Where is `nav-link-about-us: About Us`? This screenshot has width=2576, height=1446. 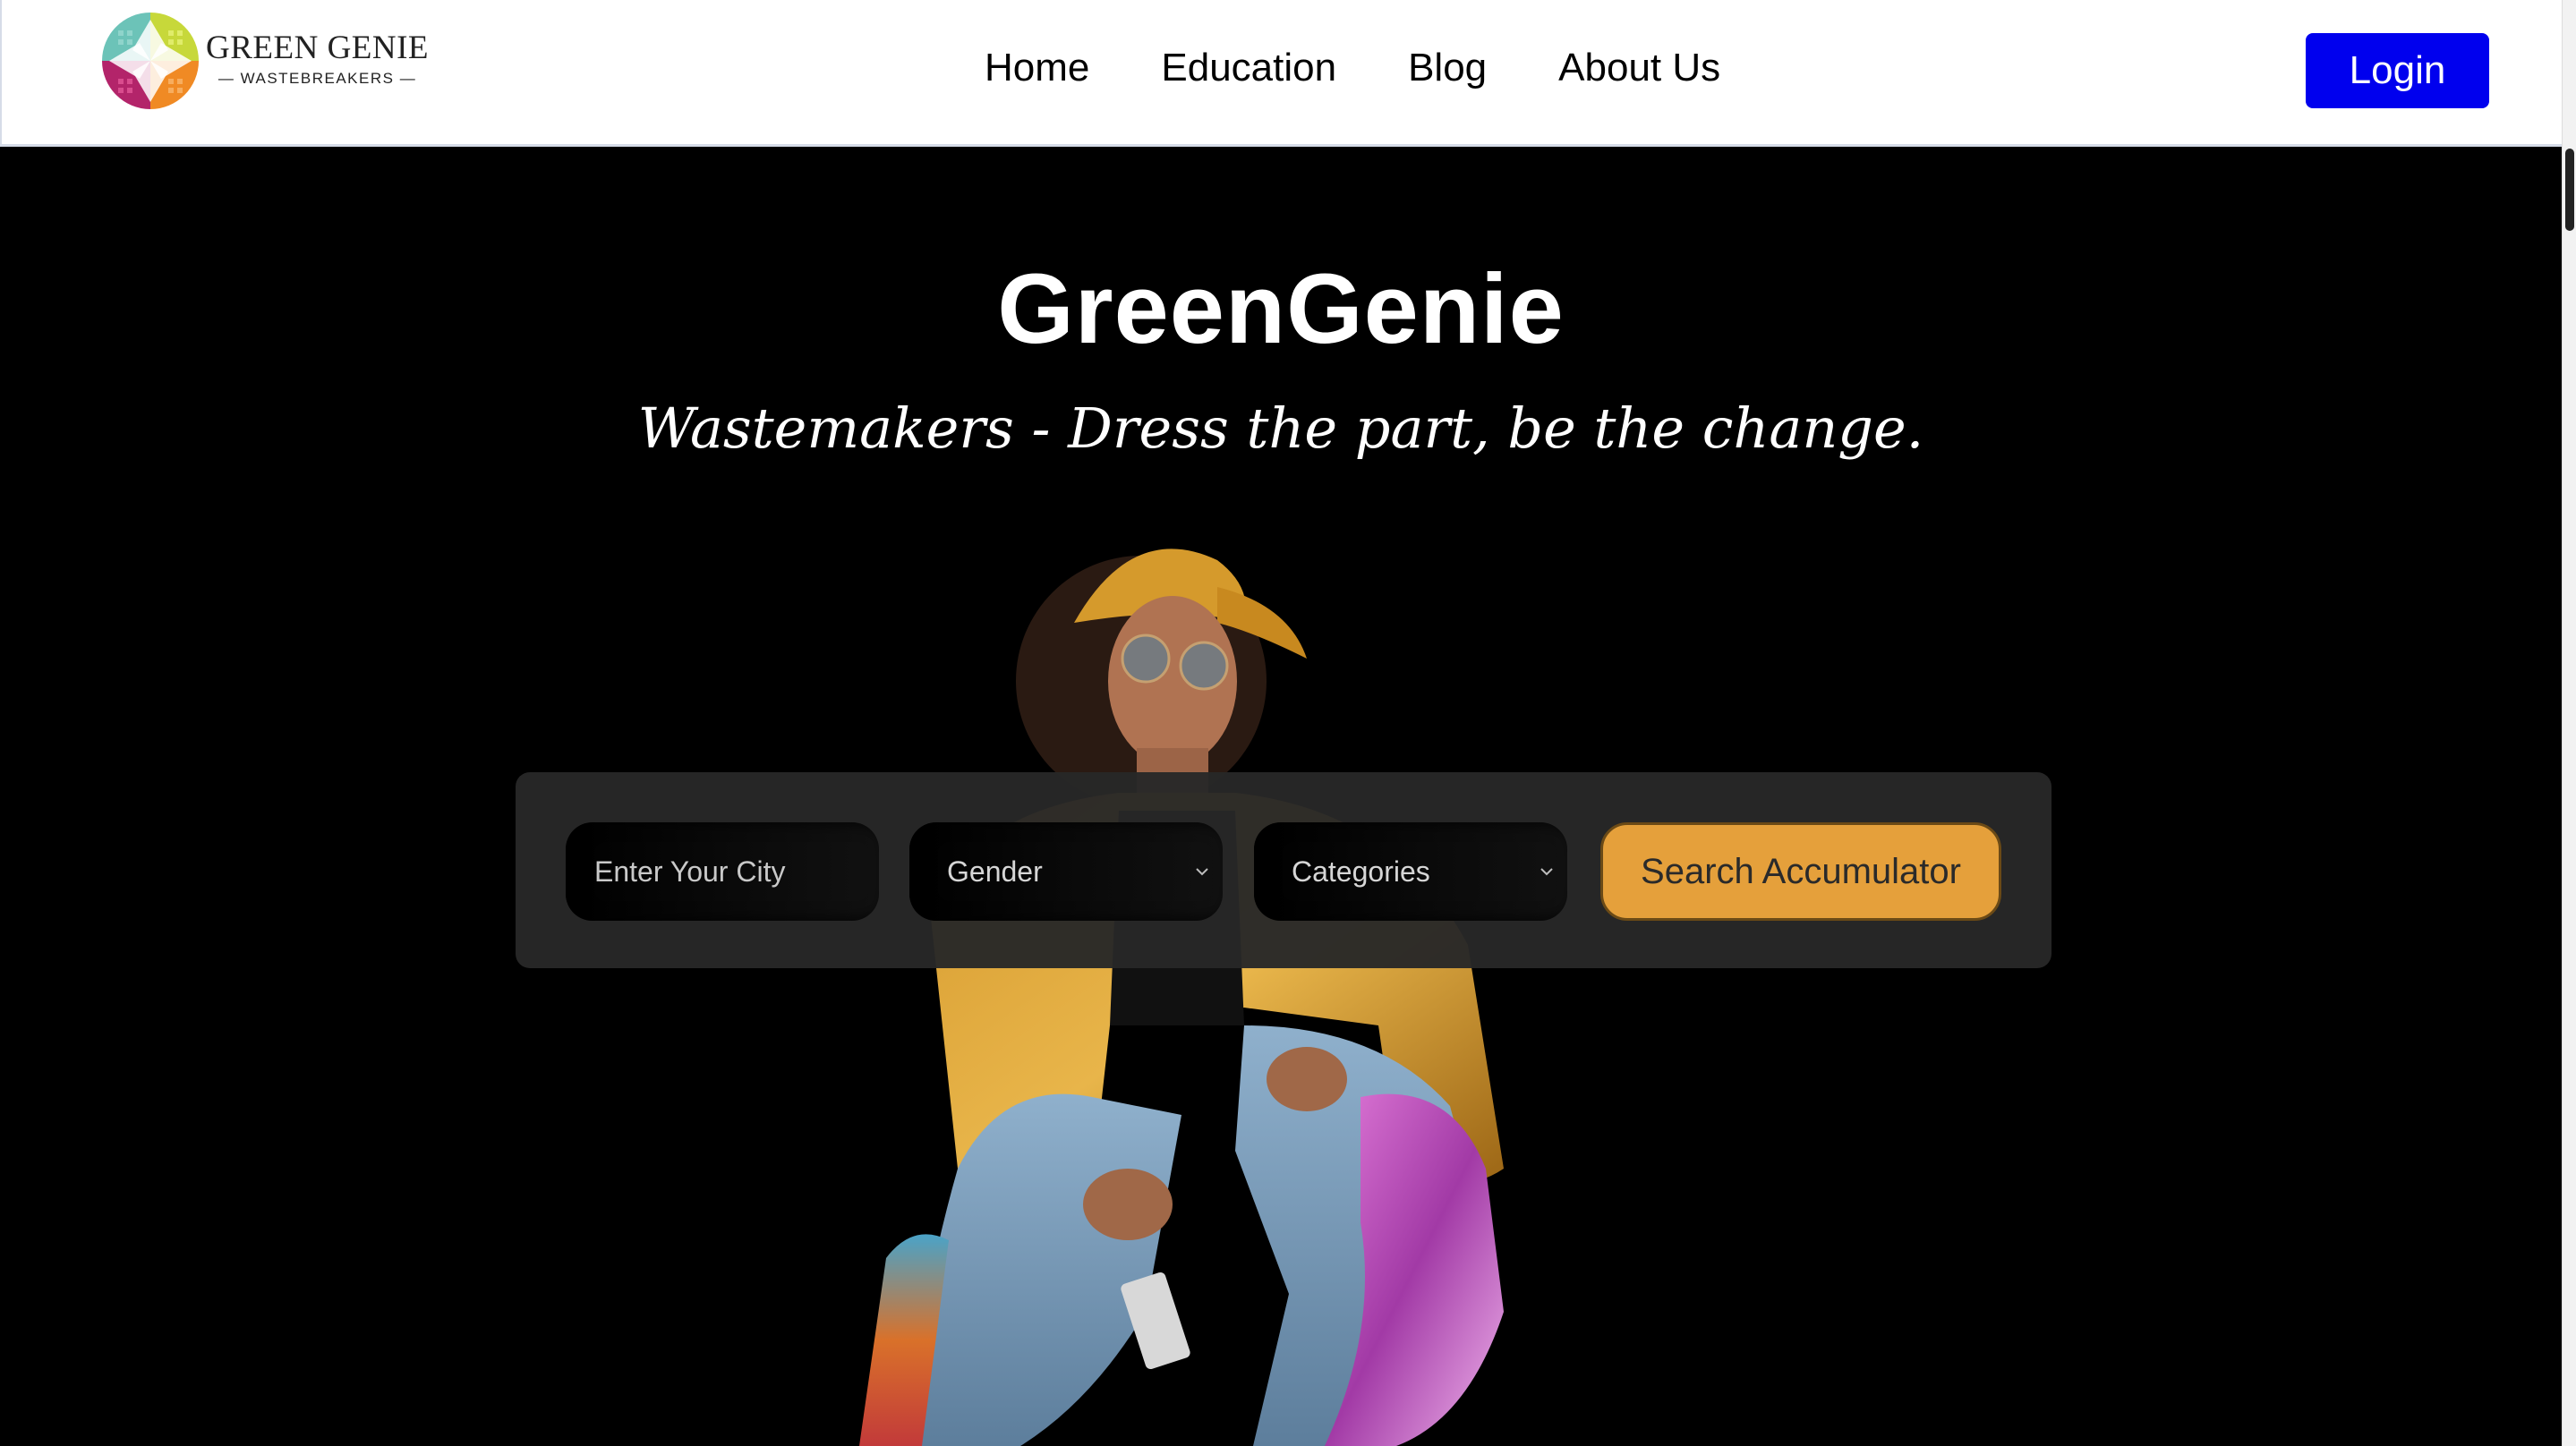
nav-link-about-us: About Us is located at coordinates (1639, 68).